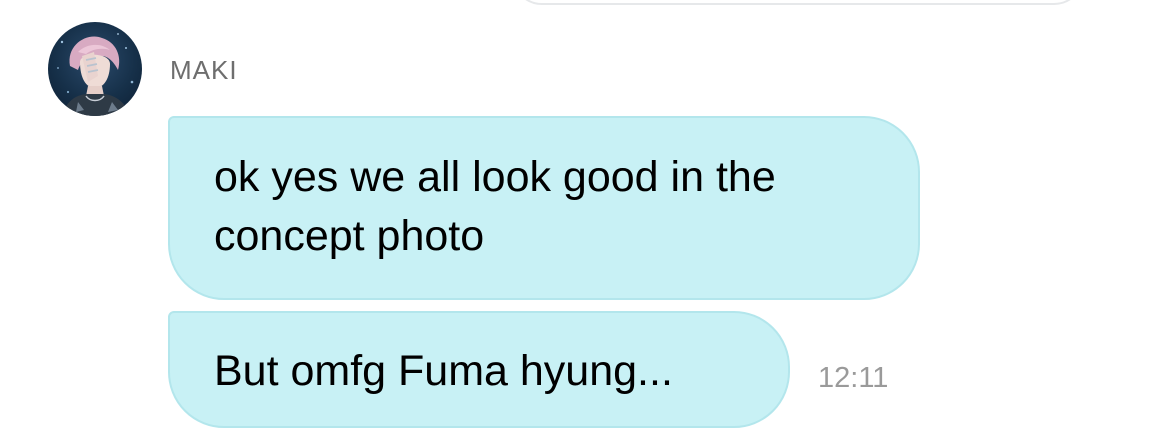  What do you see at coordinates (853, 378) in the screenshot?
I see `message-timestamp: 12:11` at bounding box center [853, 378].